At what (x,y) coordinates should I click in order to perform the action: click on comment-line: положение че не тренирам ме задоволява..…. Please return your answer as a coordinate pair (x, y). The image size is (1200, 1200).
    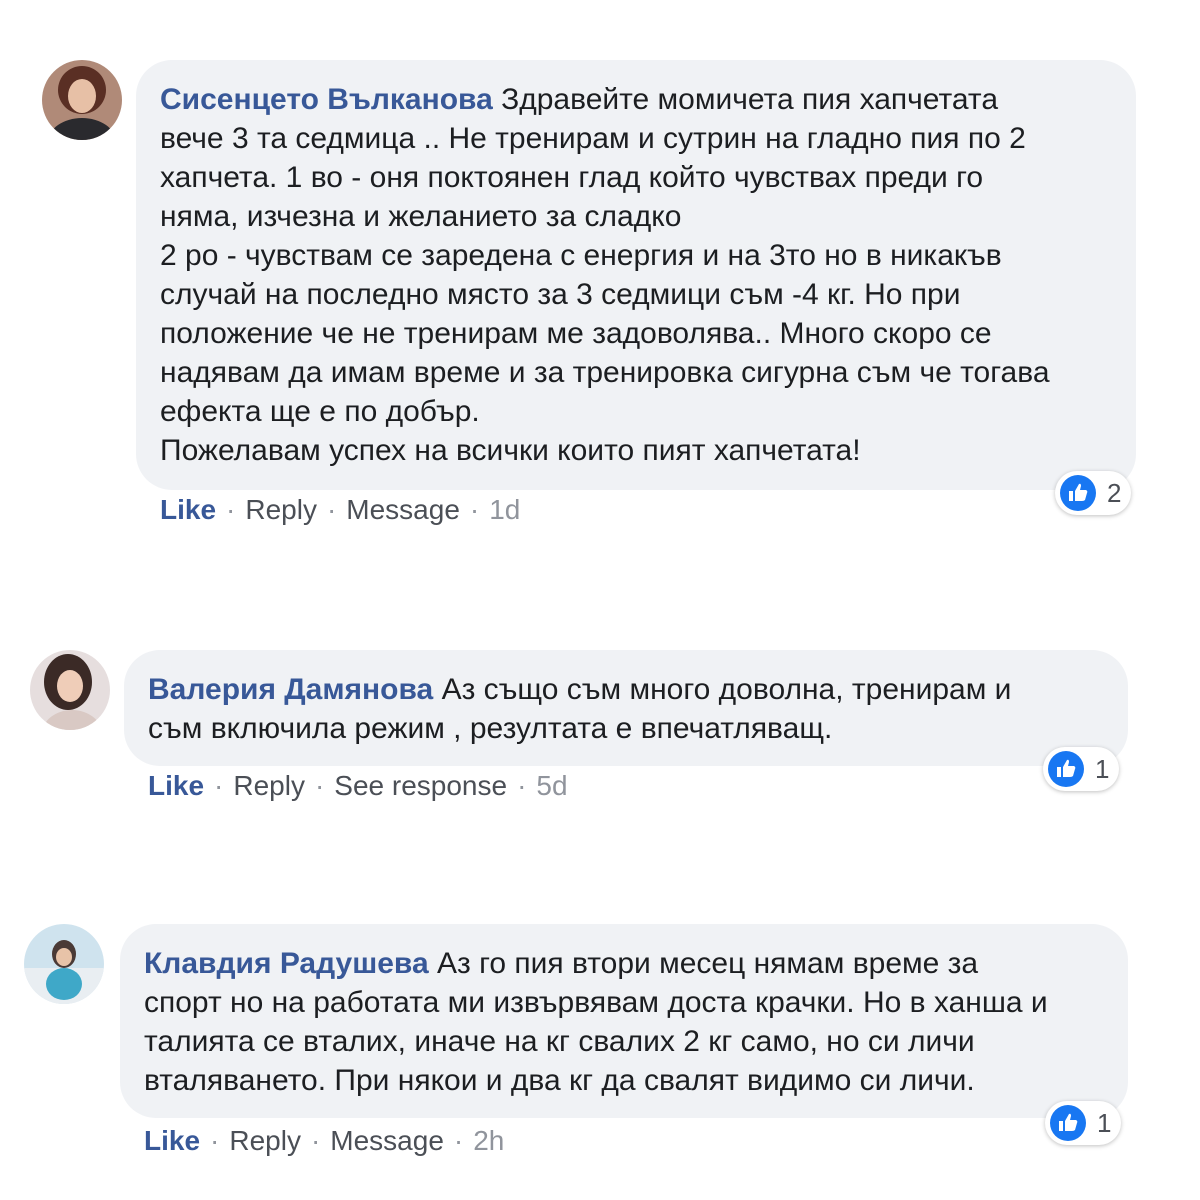
    Looking at the image, I should click on (576, 333).